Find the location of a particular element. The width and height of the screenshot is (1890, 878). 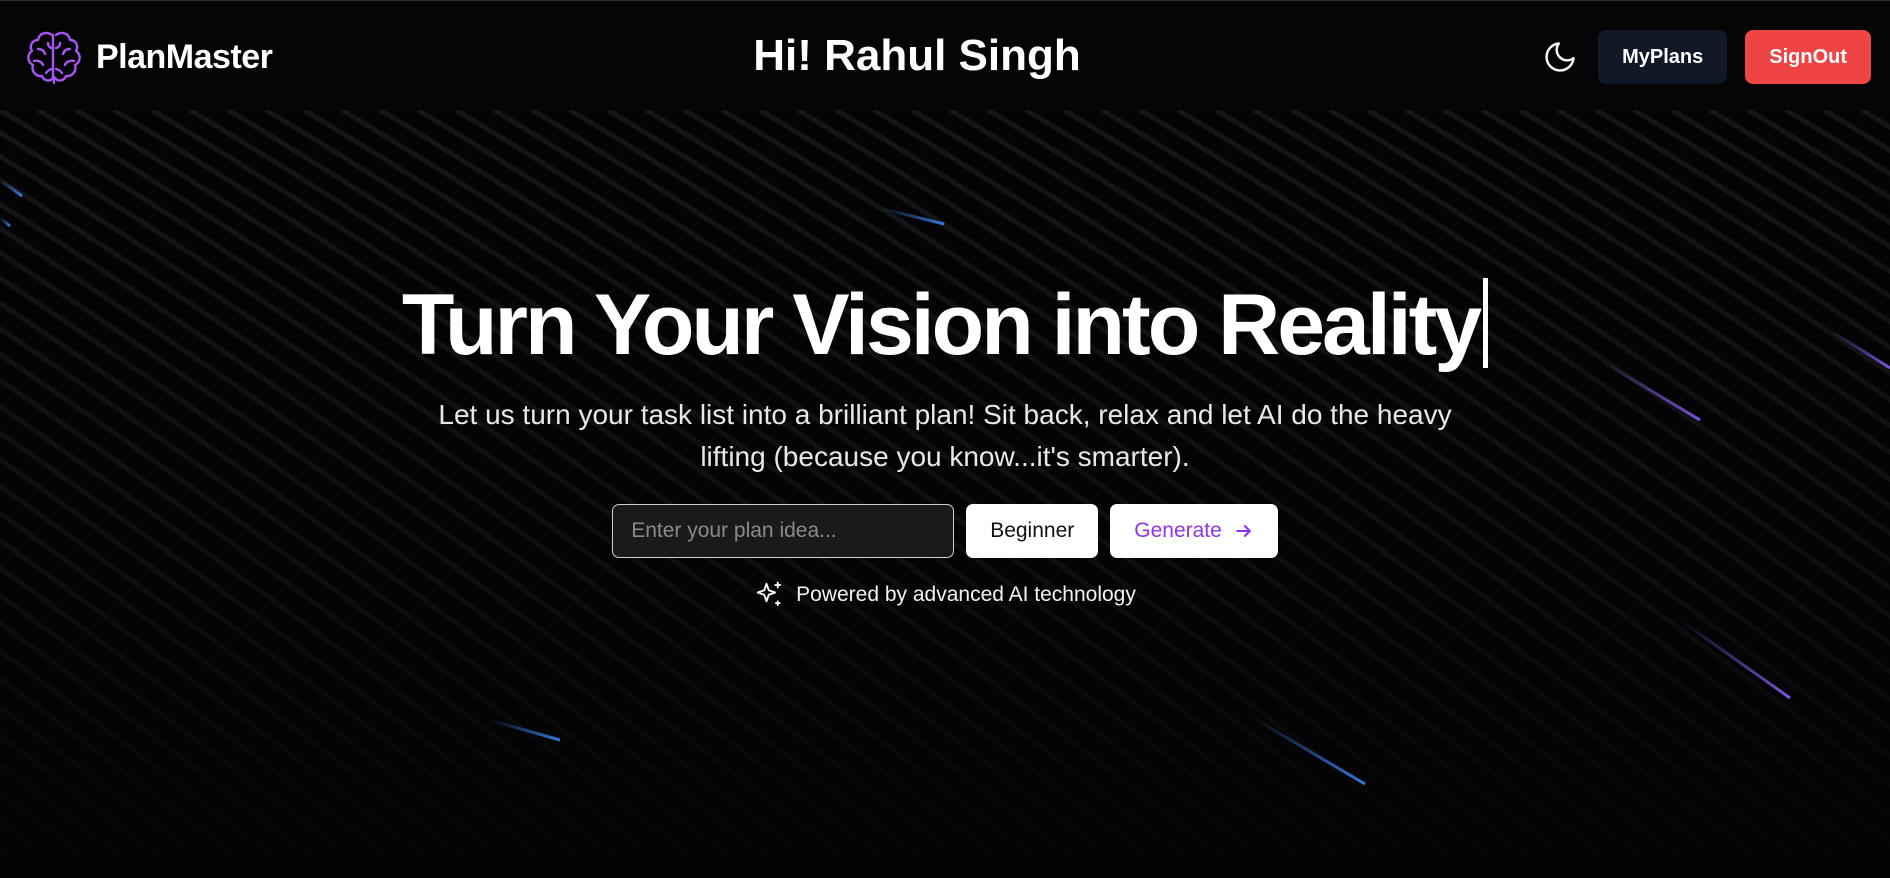

theme-toggle-button is located at coordinates (1560, 57).